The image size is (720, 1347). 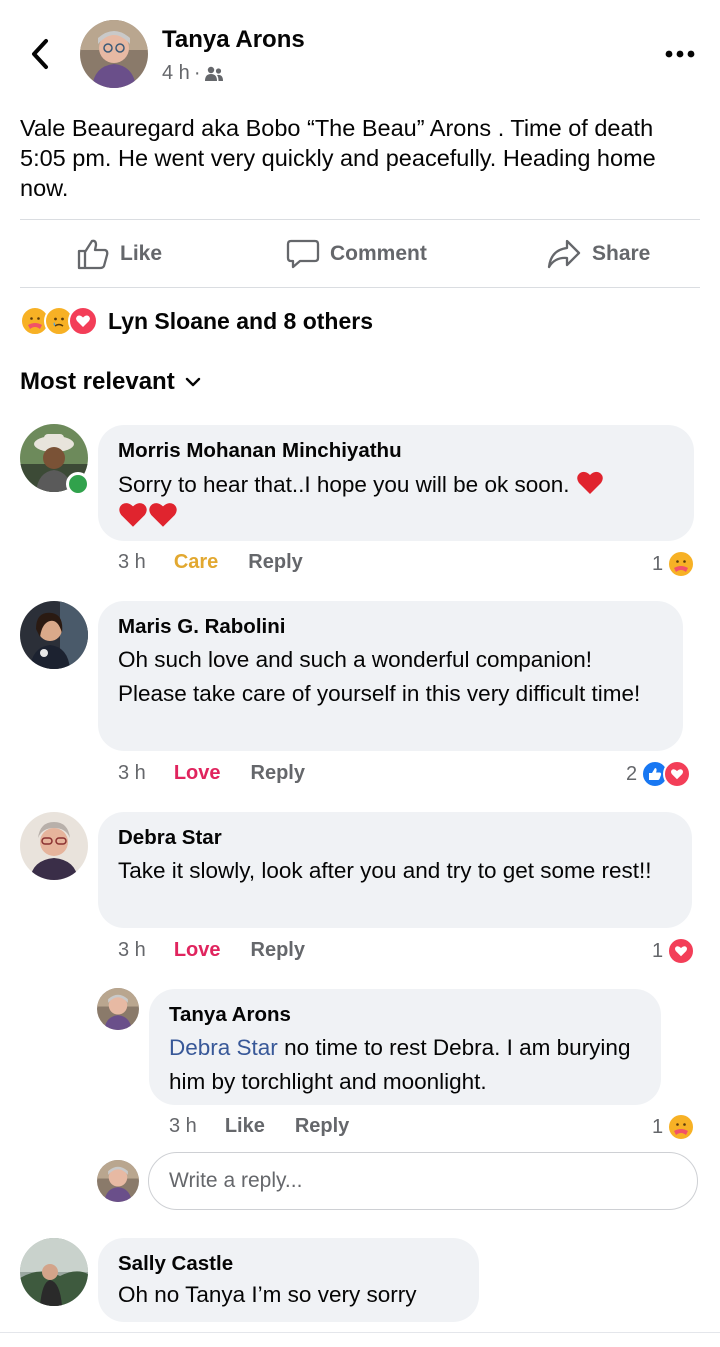 I want to click on comment-reaction-count: 2, so click(x=659, y=774).